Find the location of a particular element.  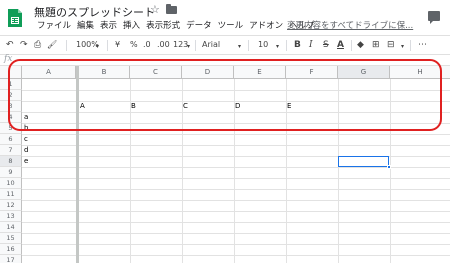

percent-format-button: % is located at coordinates (134, 45).